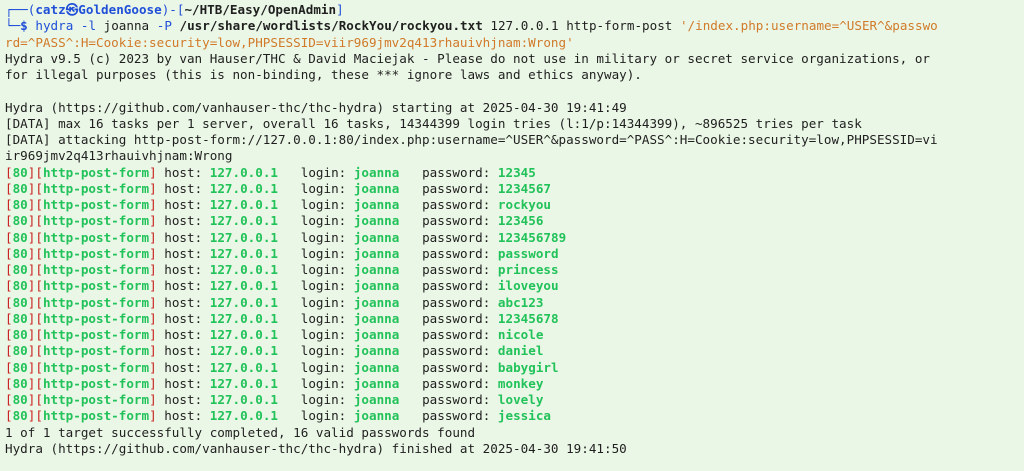 The width and height of the screenshot is (1024, 471). What do you see at coordinates (13, 26) in the screenshot?
I see `prompt-box-bottom: └─` at bounding box center [13, 26].